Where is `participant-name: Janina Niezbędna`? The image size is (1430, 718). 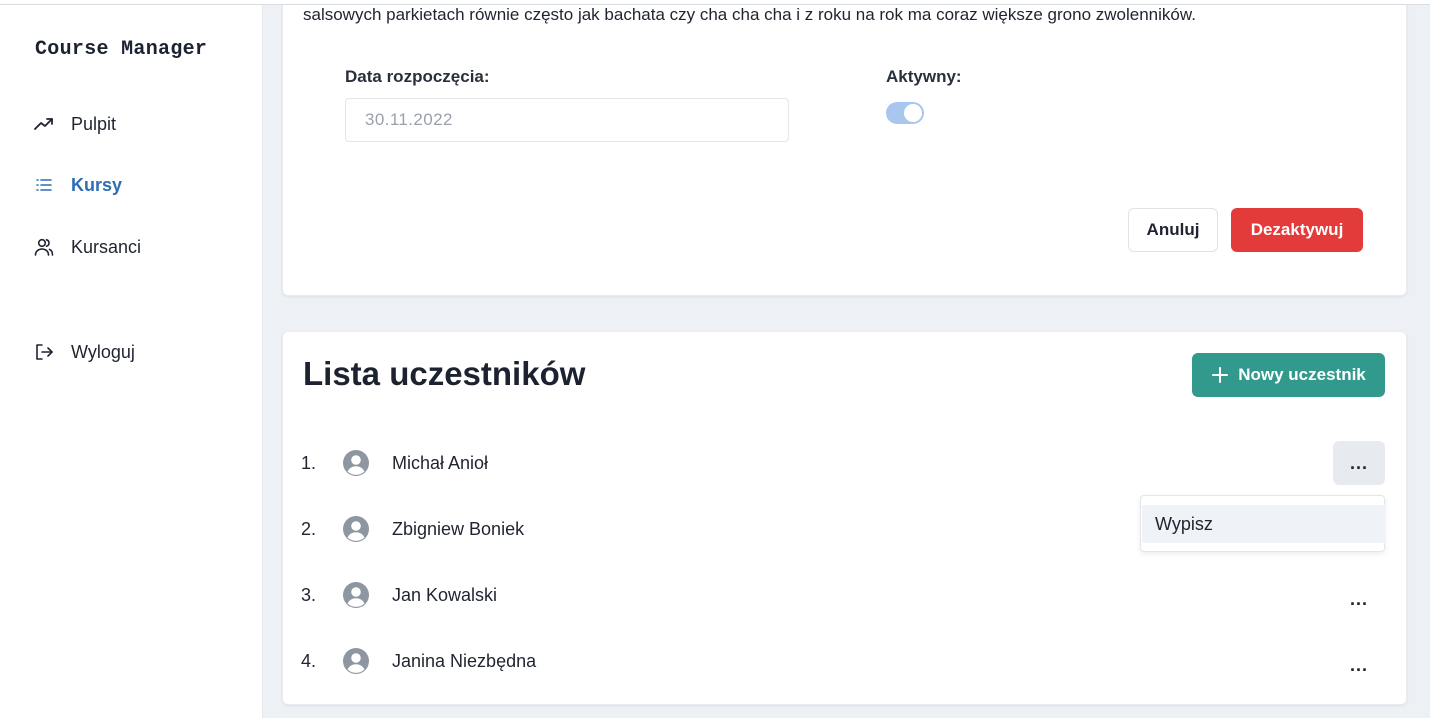
participant-name: Janina Niezbędna is located at coordinates (464, 661).